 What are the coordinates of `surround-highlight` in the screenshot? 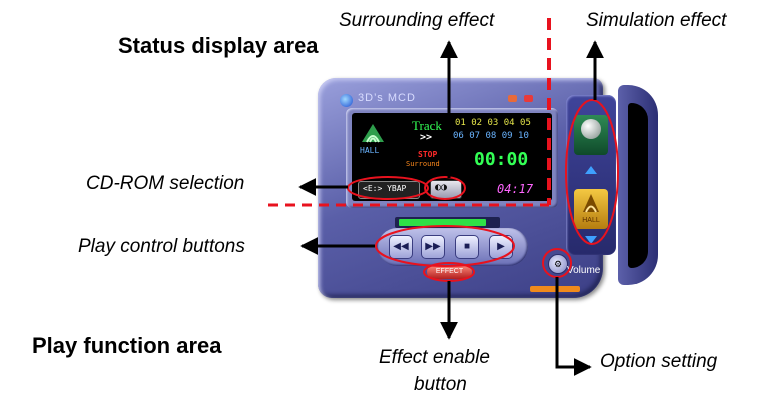 It's located at (445, 188).